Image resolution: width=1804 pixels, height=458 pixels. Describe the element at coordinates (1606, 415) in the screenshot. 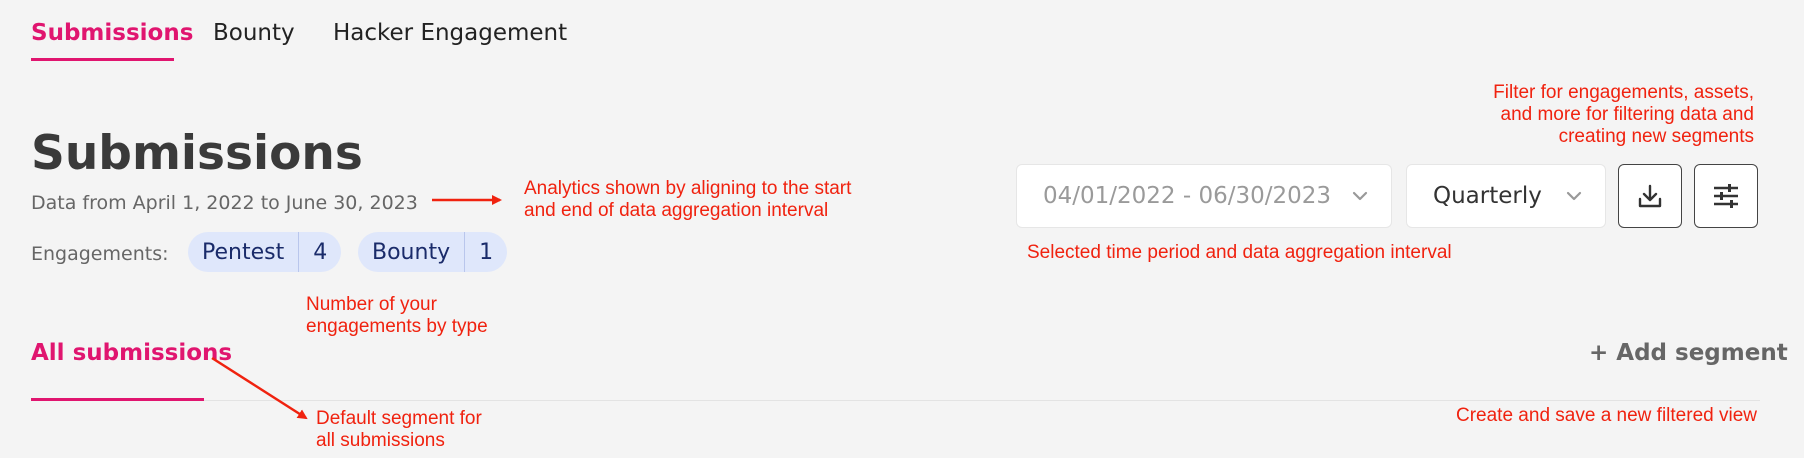

I see `annotation-create-view: Create and save a new filtered view` at that location.